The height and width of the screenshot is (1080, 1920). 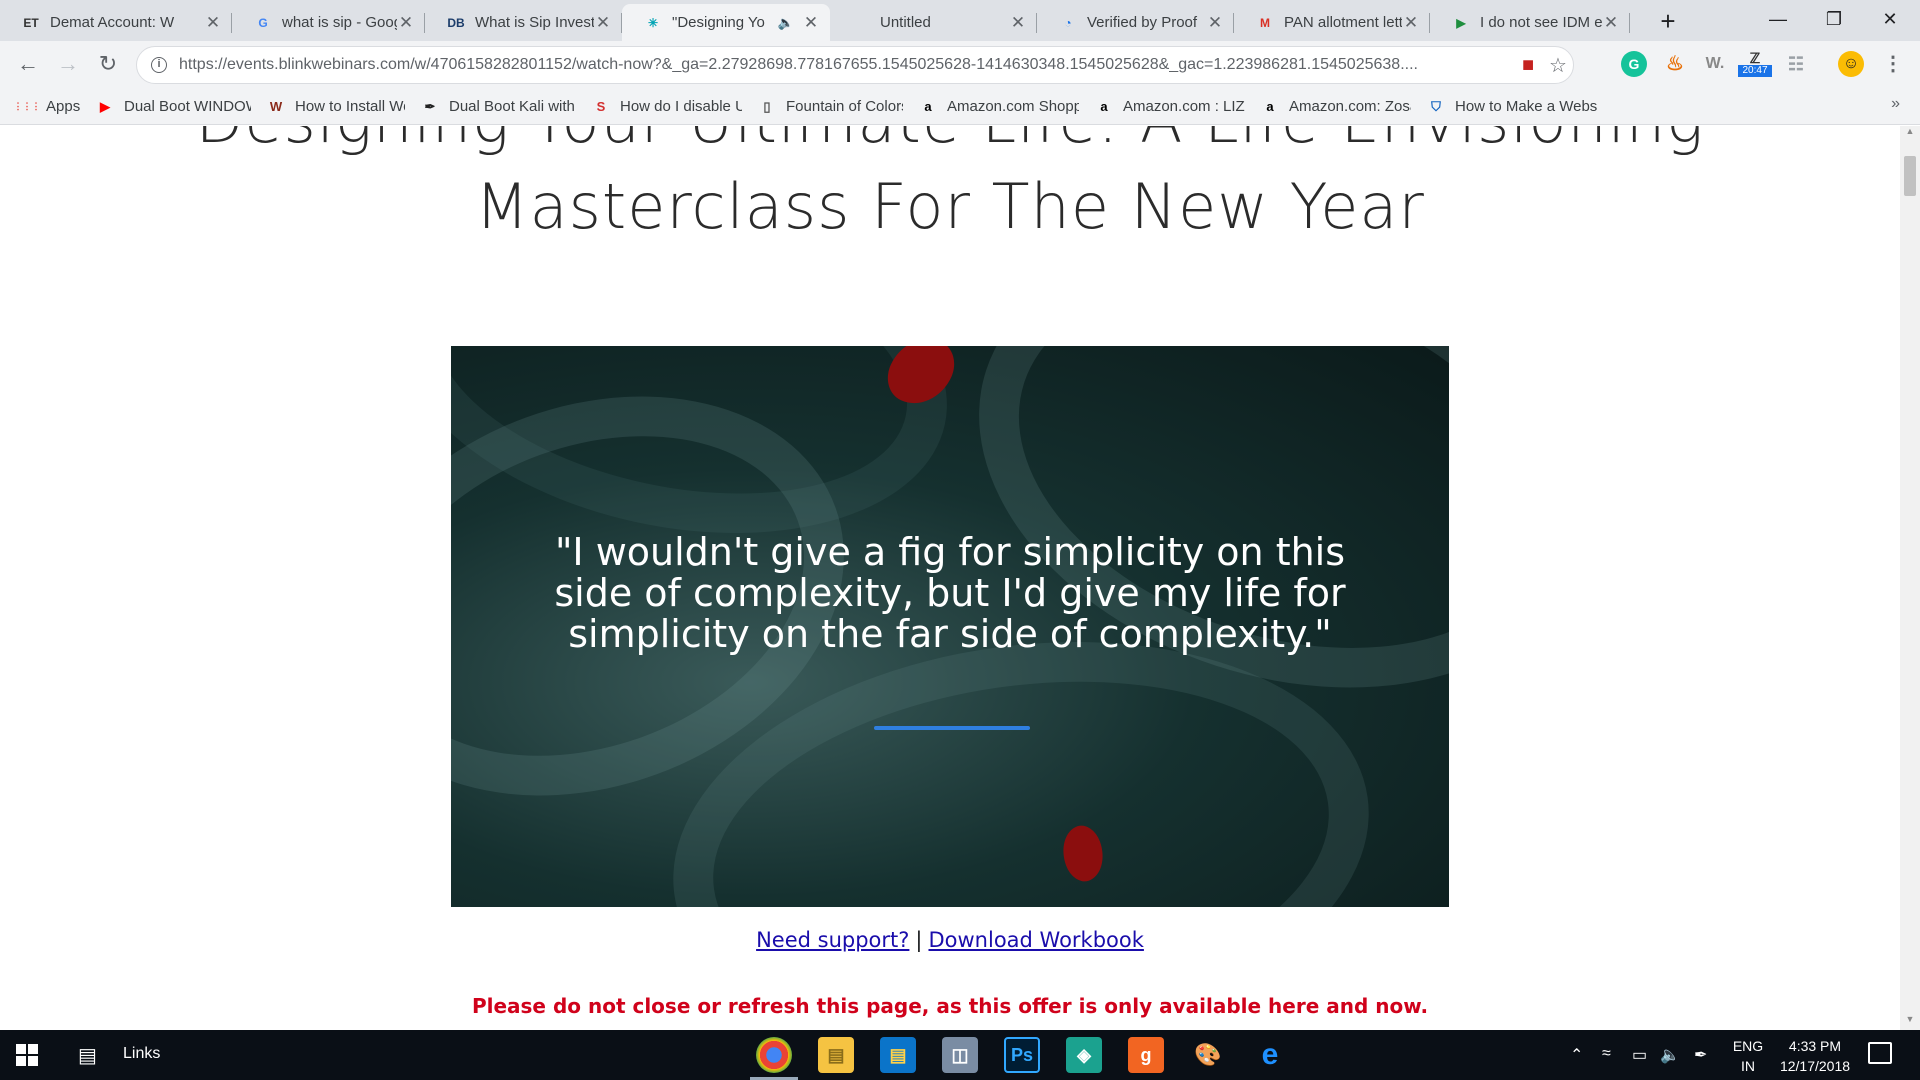 I want to click on browser-tab: ▶ I do not see IDM e ✕, so click(x=1530, y=22).